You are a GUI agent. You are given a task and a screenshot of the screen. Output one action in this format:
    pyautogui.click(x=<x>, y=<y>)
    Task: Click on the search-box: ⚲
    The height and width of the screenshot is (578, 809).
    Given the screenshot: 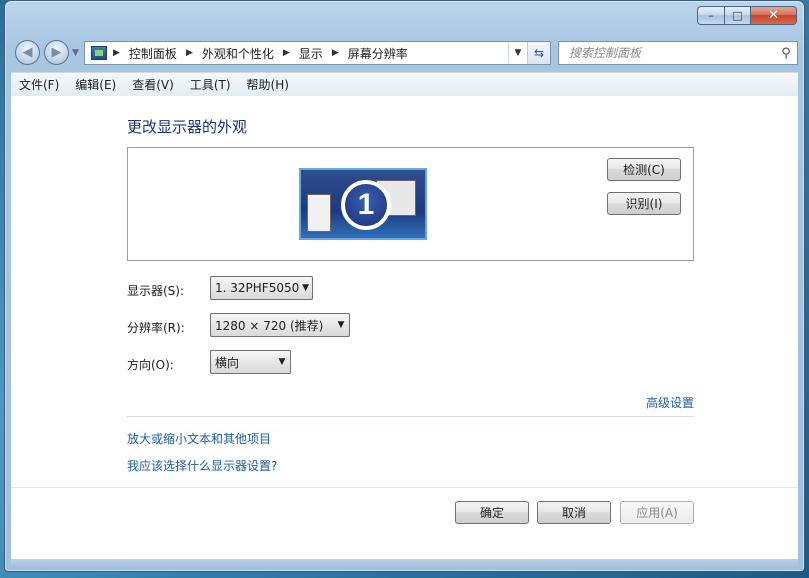 What is the action you would take?
    pyautogui.click(x=678, y=53)
    